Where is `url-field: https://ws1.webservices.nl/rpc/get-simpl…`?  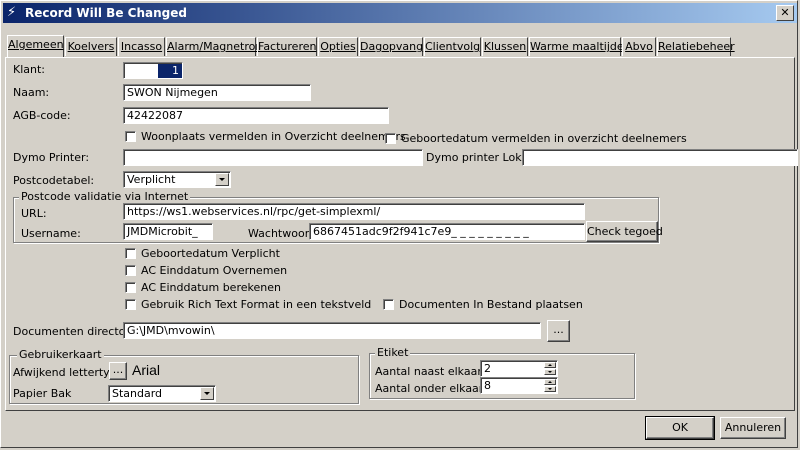
url-field: https://ws1.webservices.nl/rpc/get-simpl… is located at coordinates (354, 211).